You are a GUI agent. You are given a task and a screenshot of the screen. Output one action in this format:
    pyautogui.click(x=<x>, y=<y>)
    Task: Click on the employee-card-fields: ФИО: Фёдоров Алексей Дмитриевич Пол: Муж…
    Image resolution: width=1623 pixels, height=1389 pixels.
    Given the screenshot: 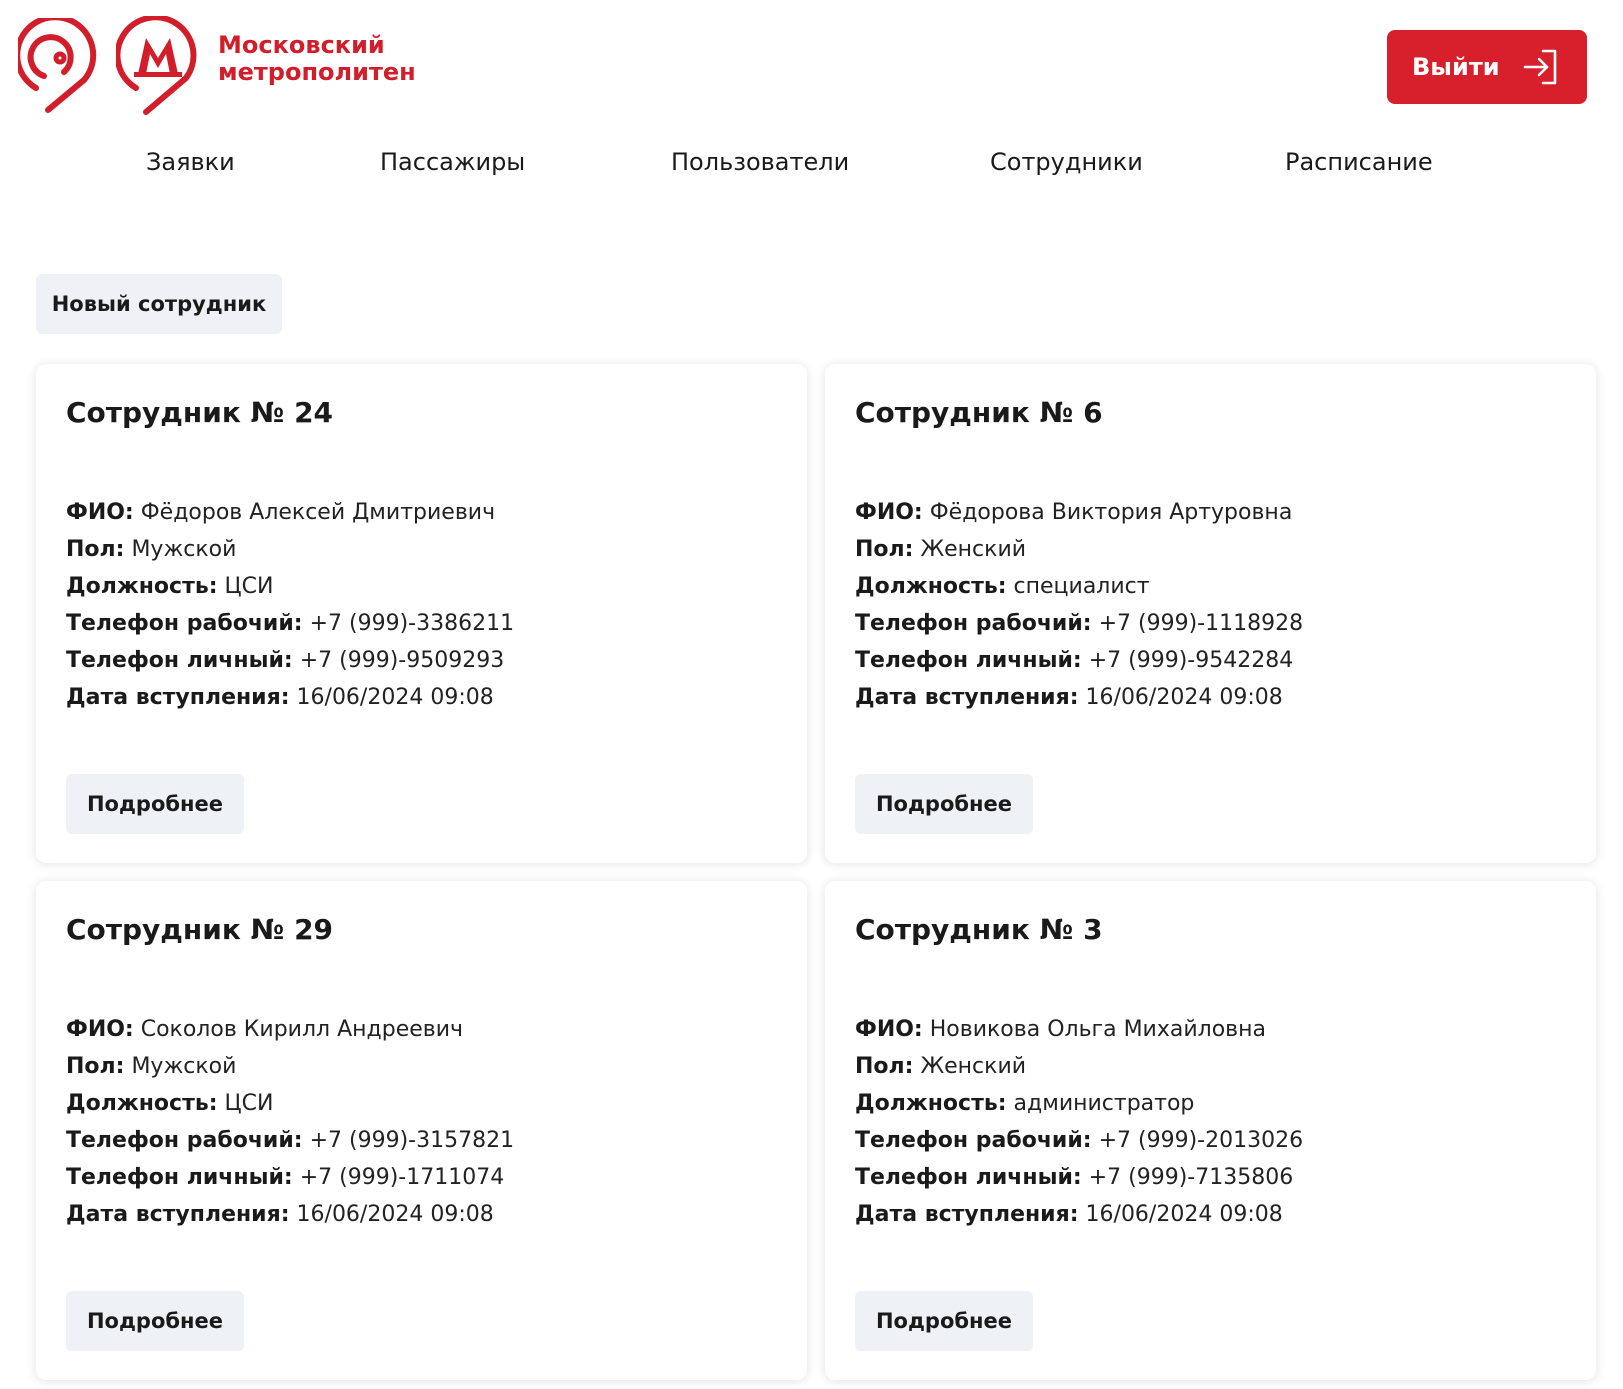 What is the action you would take?
    pyautogui.click(x=426, y=605)
    